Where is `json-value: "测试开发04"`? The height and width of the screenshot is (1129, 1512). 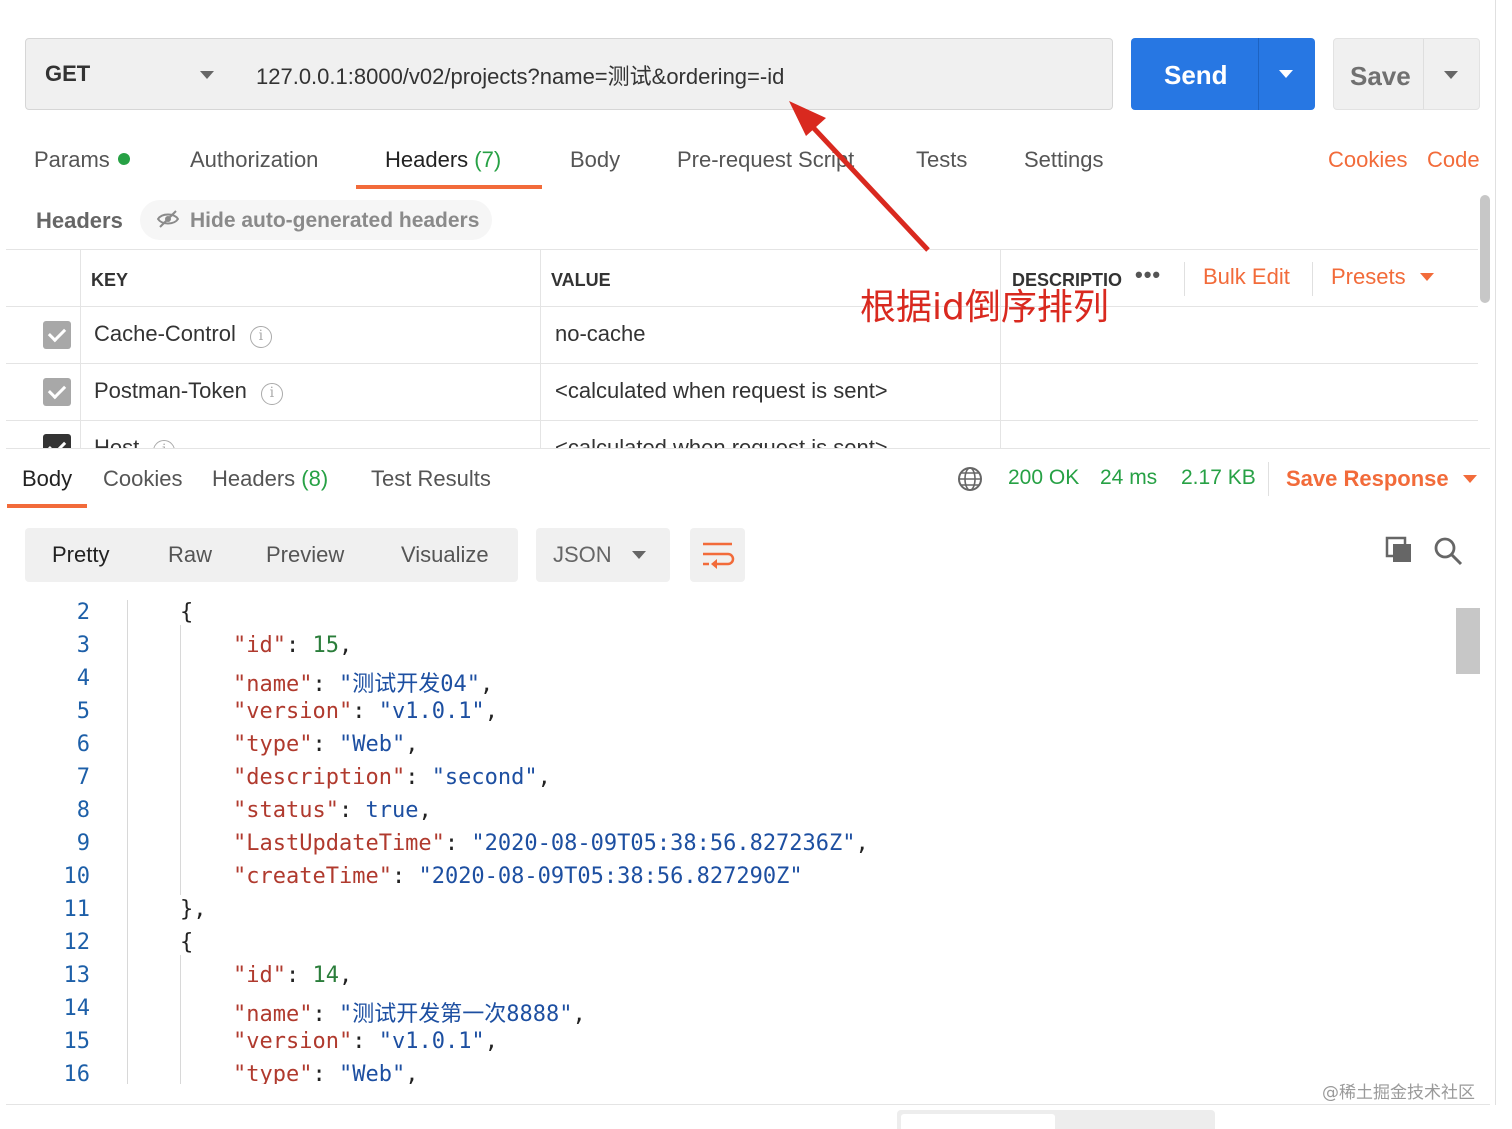 json-value: "测试开发04" is located at coordinates (409, 684).